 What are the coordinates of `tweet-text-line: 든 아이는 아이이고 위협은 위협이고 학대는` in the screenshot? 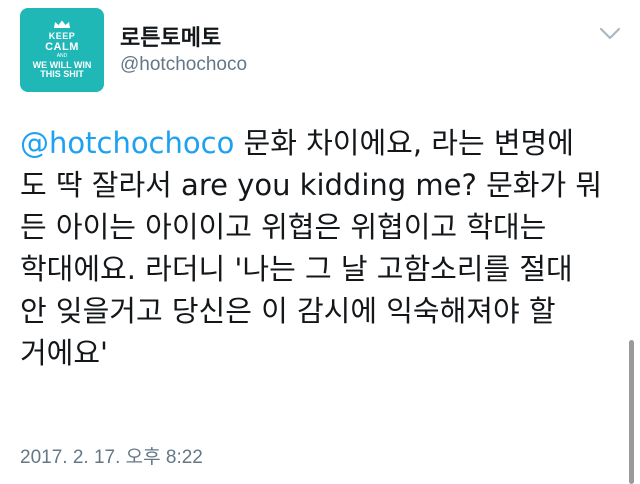 It's located at (283, 227).